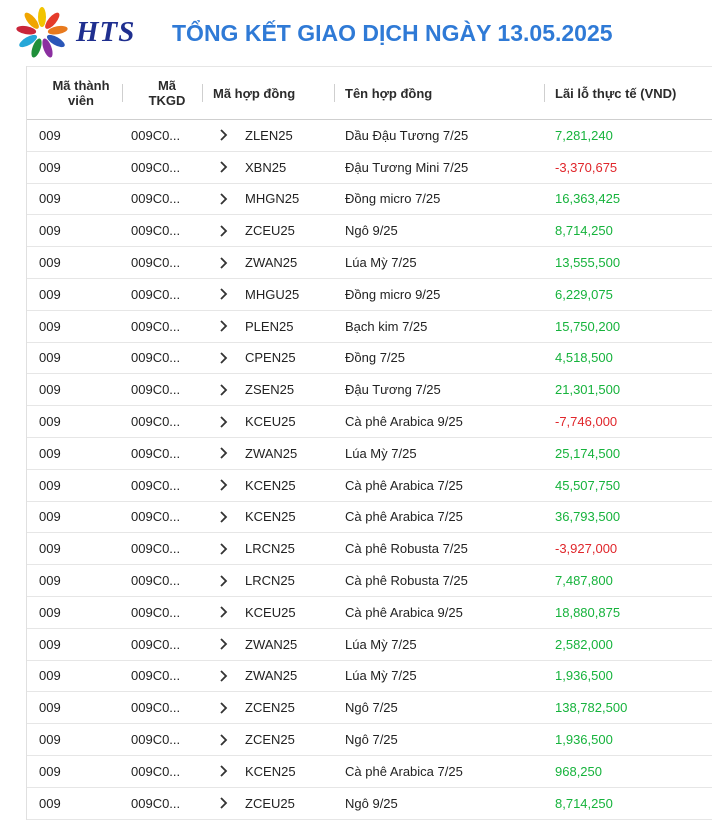  Describe the element at coordinates (584, 676) in the screenshot. I see `pnl-cell: 1,936,500` at that location.